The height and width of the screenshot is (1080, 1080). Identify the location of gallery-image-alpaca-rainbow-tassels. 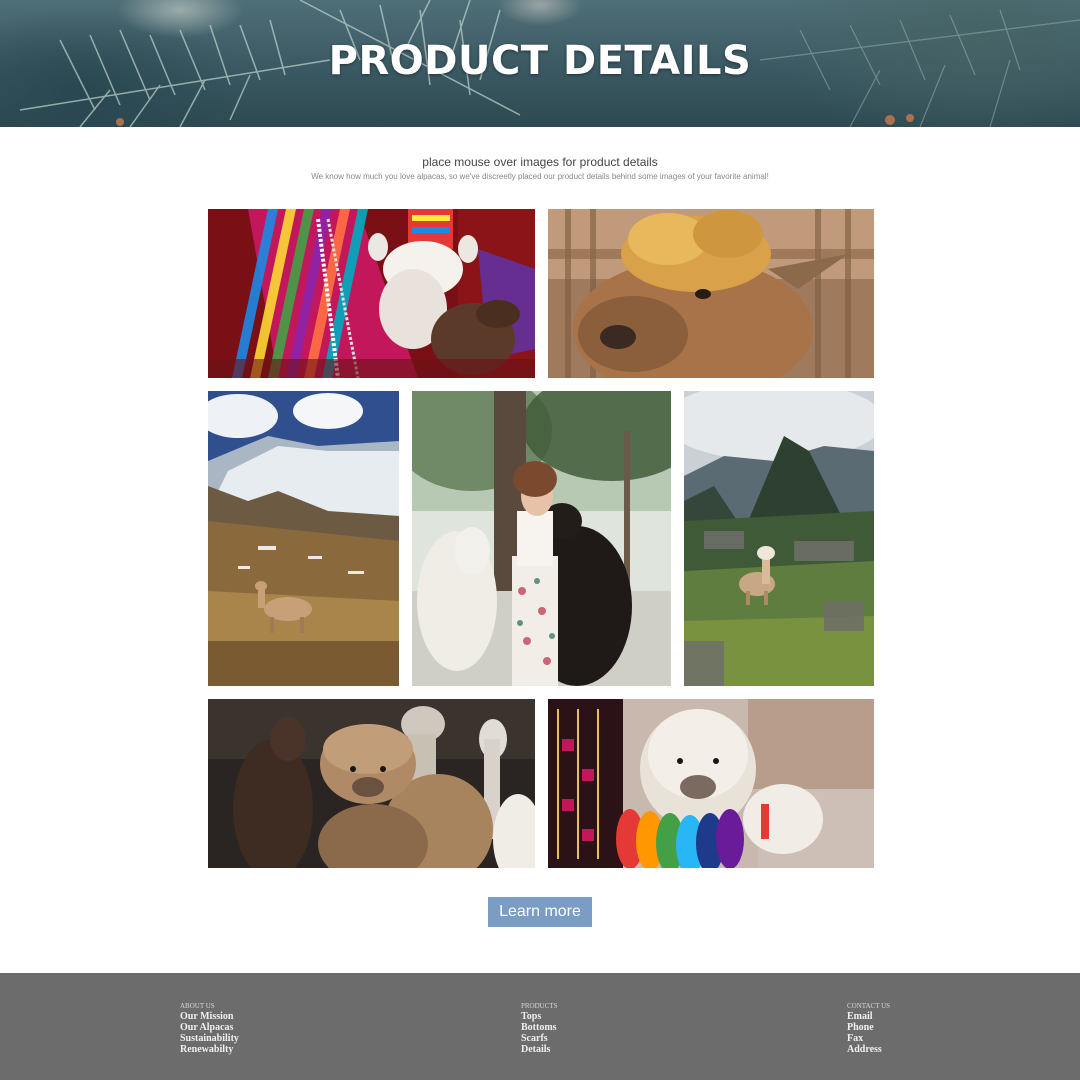
(711, 783).